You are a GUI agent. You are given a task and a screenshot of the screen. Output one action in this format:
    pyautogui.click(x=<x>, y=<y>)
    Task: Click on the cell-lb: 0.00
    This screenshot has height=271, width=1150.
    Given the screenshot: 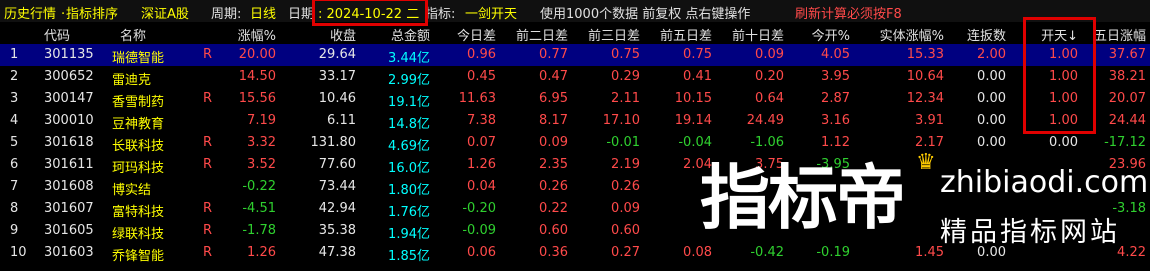 What is the action you would take?
    pyautogui.click(x=991, y=142)
    